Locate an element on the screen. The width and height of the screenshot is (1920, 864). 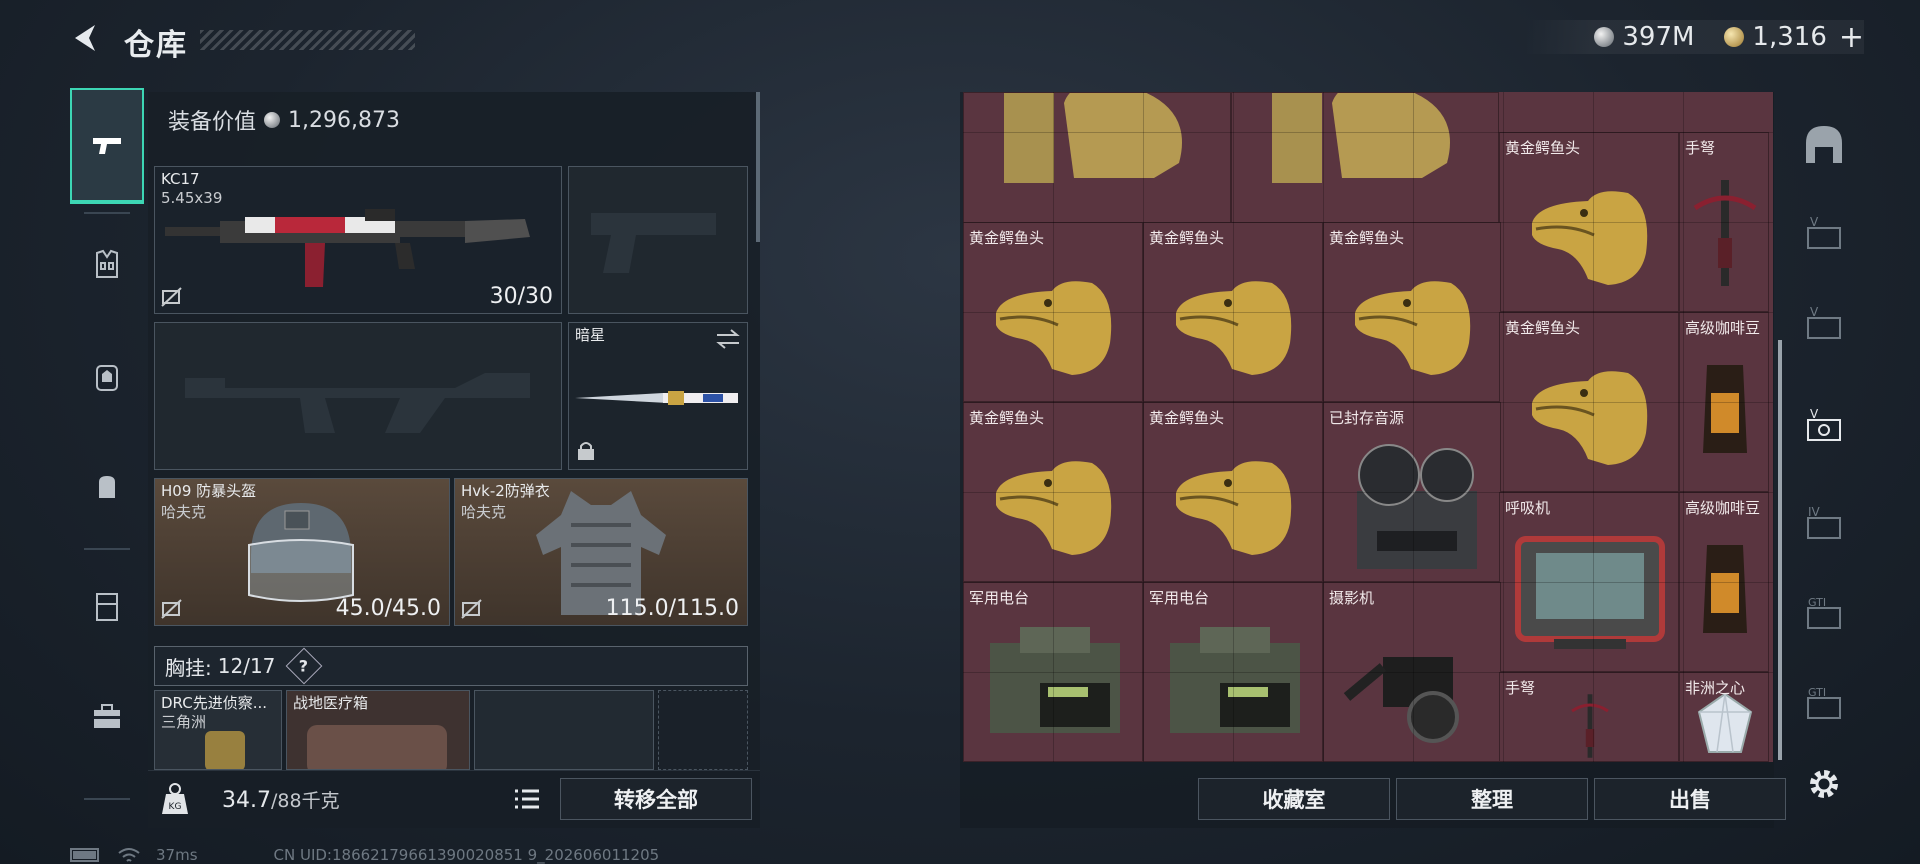
silver-currency-value: 397M is located at coordinates (1658, 37).